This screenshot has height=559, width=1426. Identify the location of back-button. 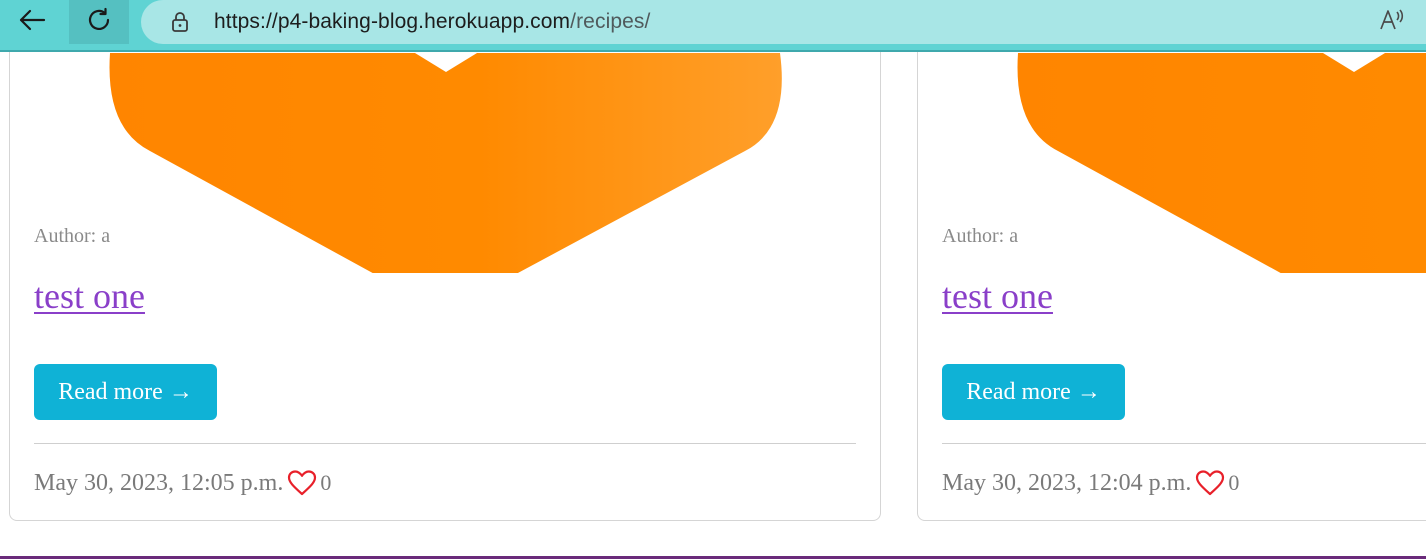
(32, 22).